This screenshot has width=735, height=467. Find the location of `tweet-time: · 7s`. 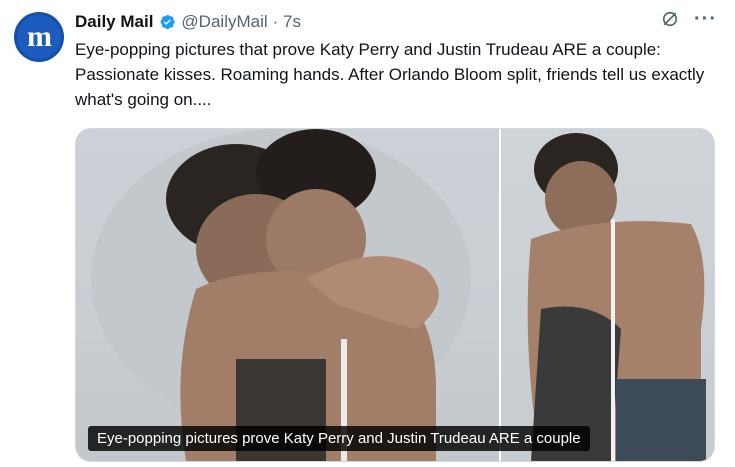

tweet-time: · 7s is located at coordinates (287, 22).